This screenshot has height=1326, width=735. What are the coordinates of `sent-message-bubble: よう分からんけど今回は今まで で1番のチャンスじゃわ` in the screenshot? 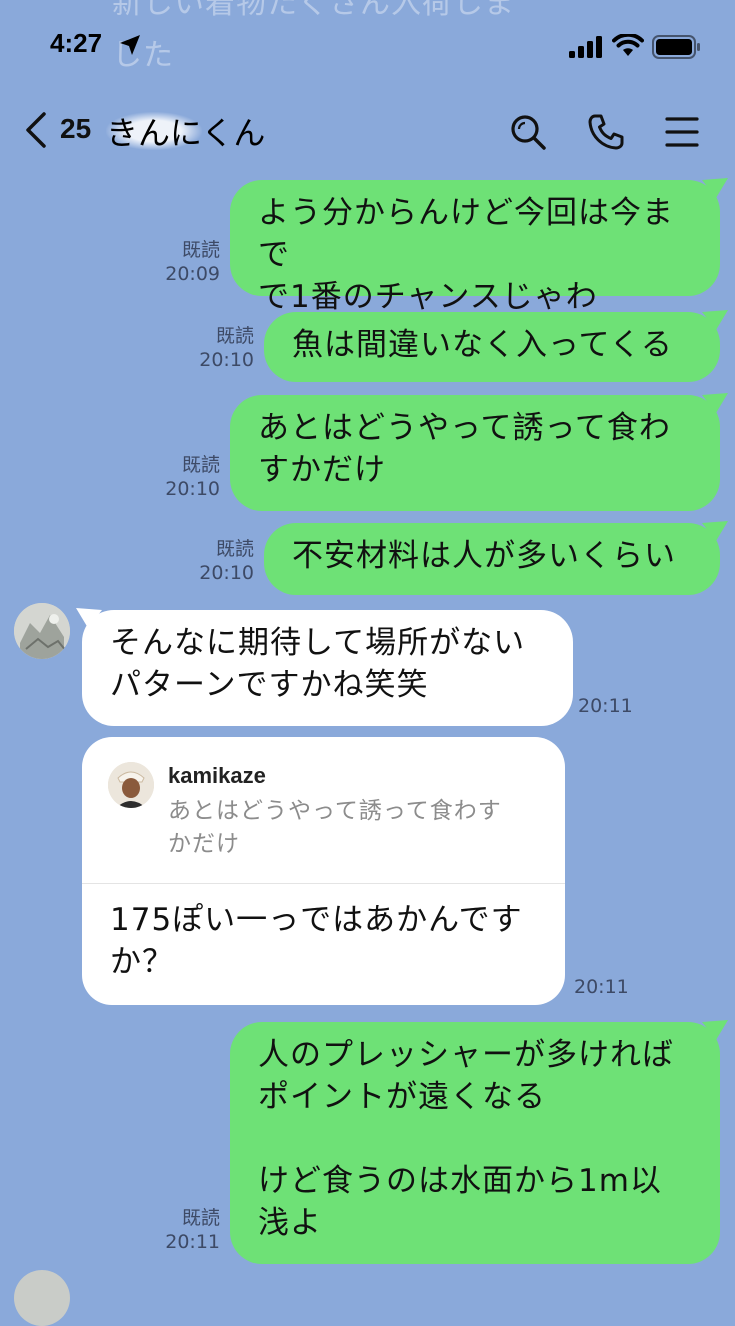 It's located at (475, 247).